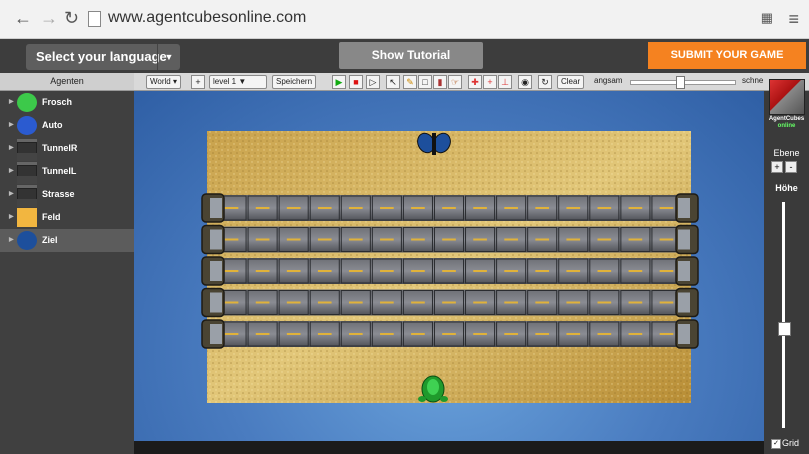 Image resolution: width=809 pixels, height=454 pixels. I want to click on agent-item-tunnelr: ▶ TunnelR, so click(67, 149).